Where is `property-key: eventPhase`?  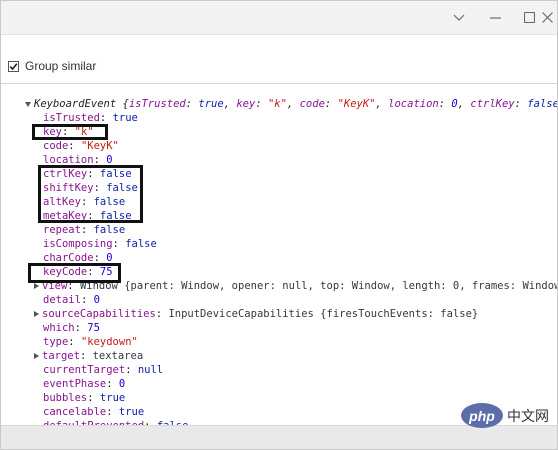 property-key: eventPhase is located at coordinates (75, 384).